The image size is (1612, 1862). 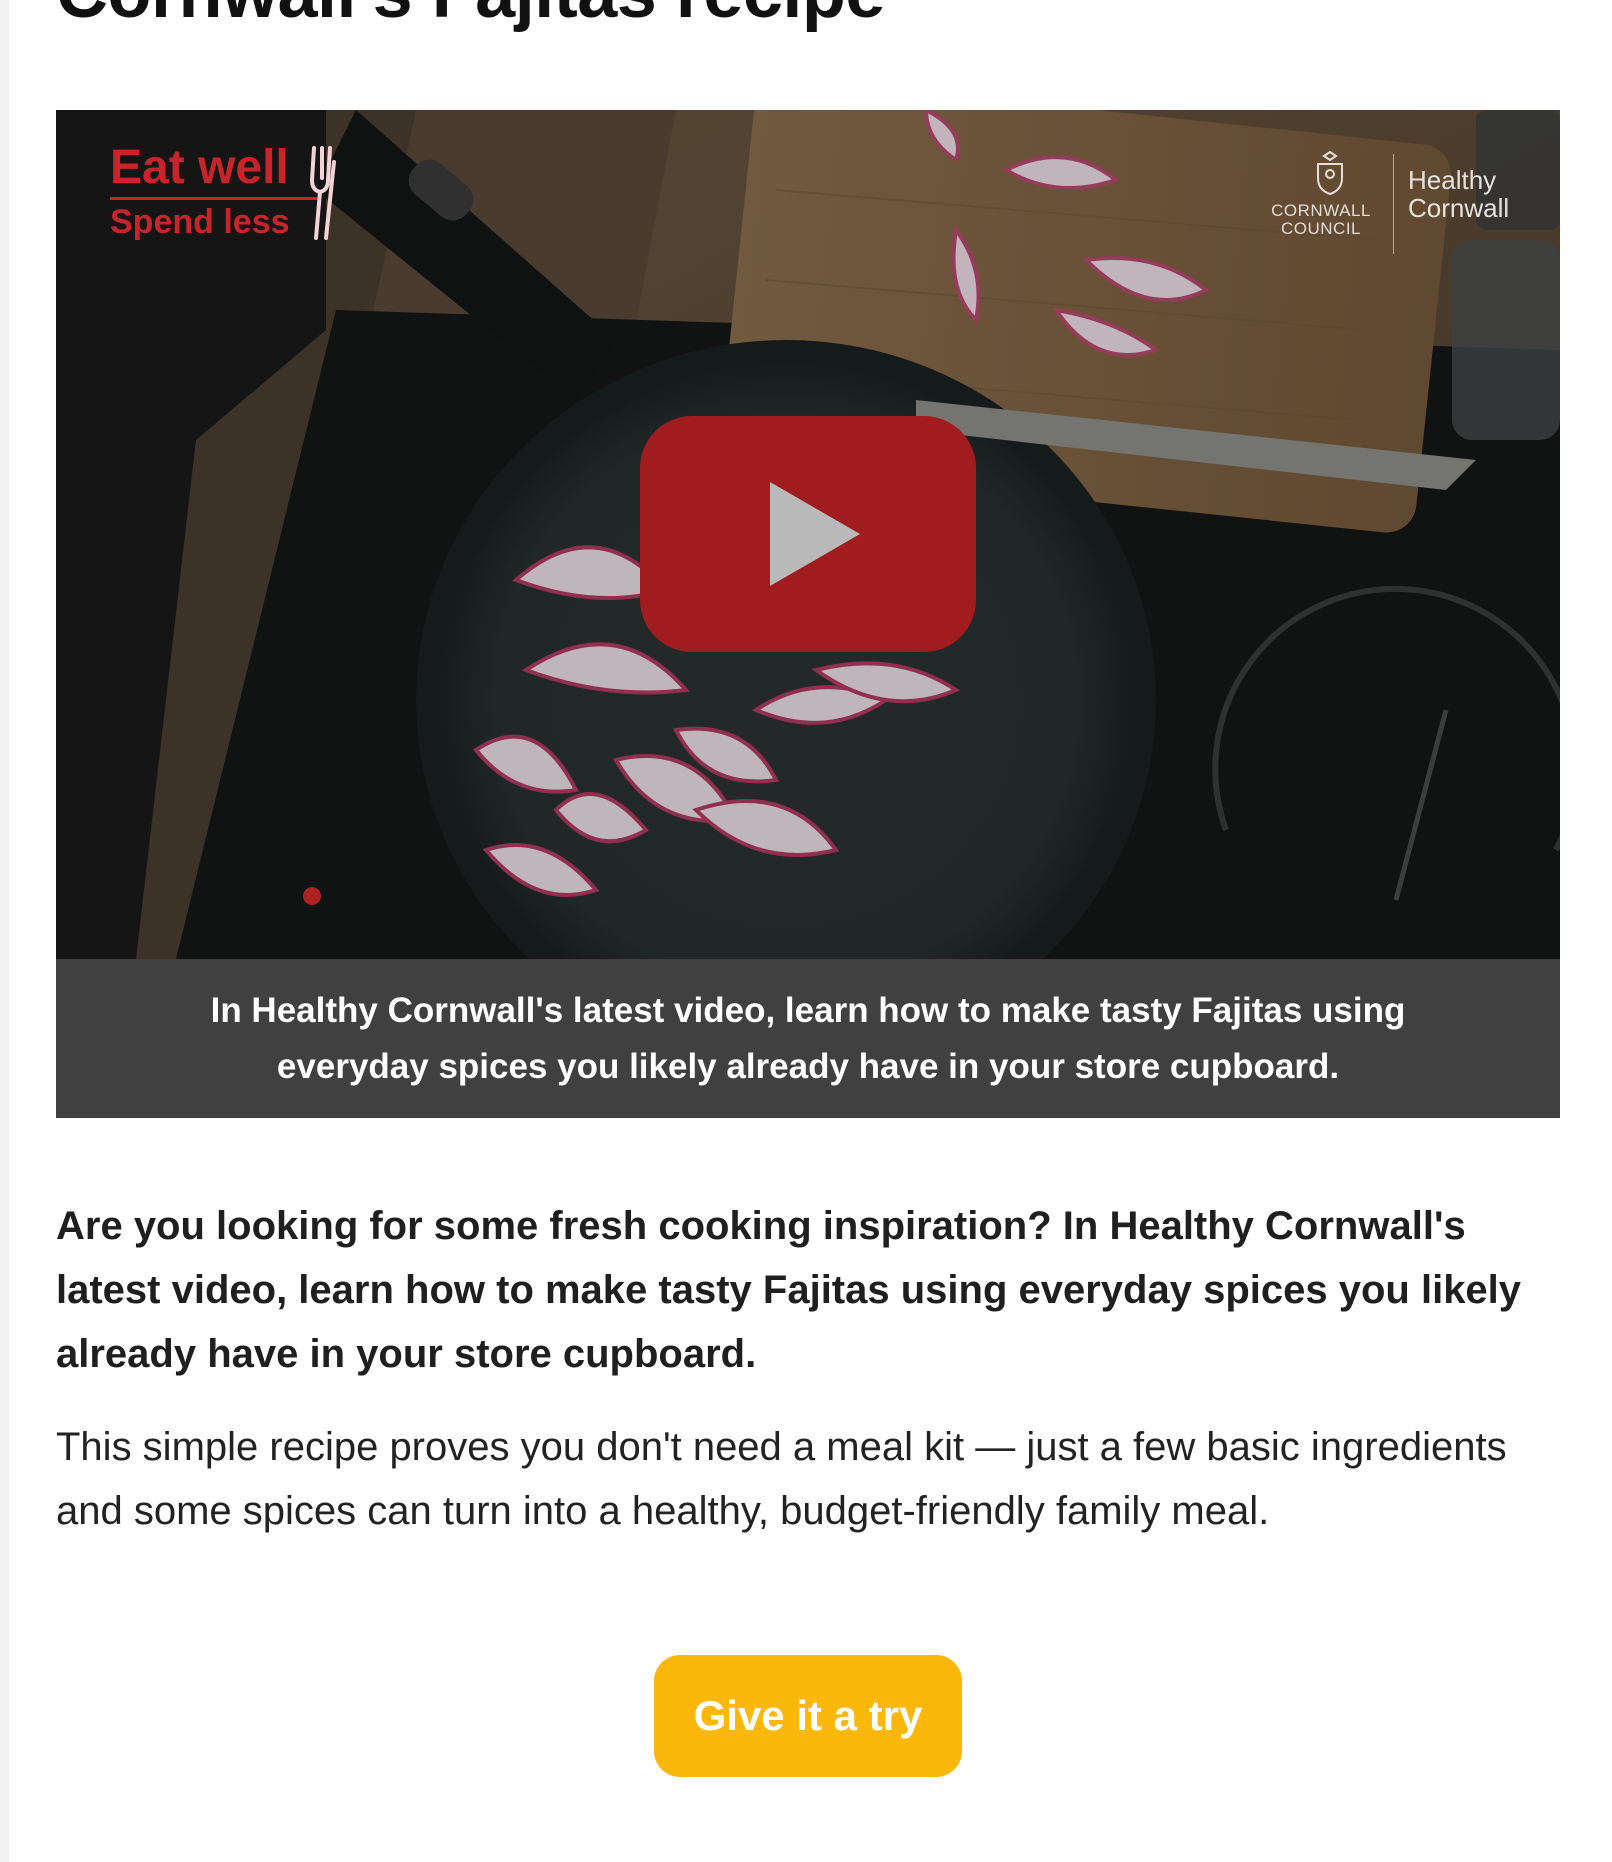 I want to click on brand-spend-less: Spend less, so click(x=200, y=222).